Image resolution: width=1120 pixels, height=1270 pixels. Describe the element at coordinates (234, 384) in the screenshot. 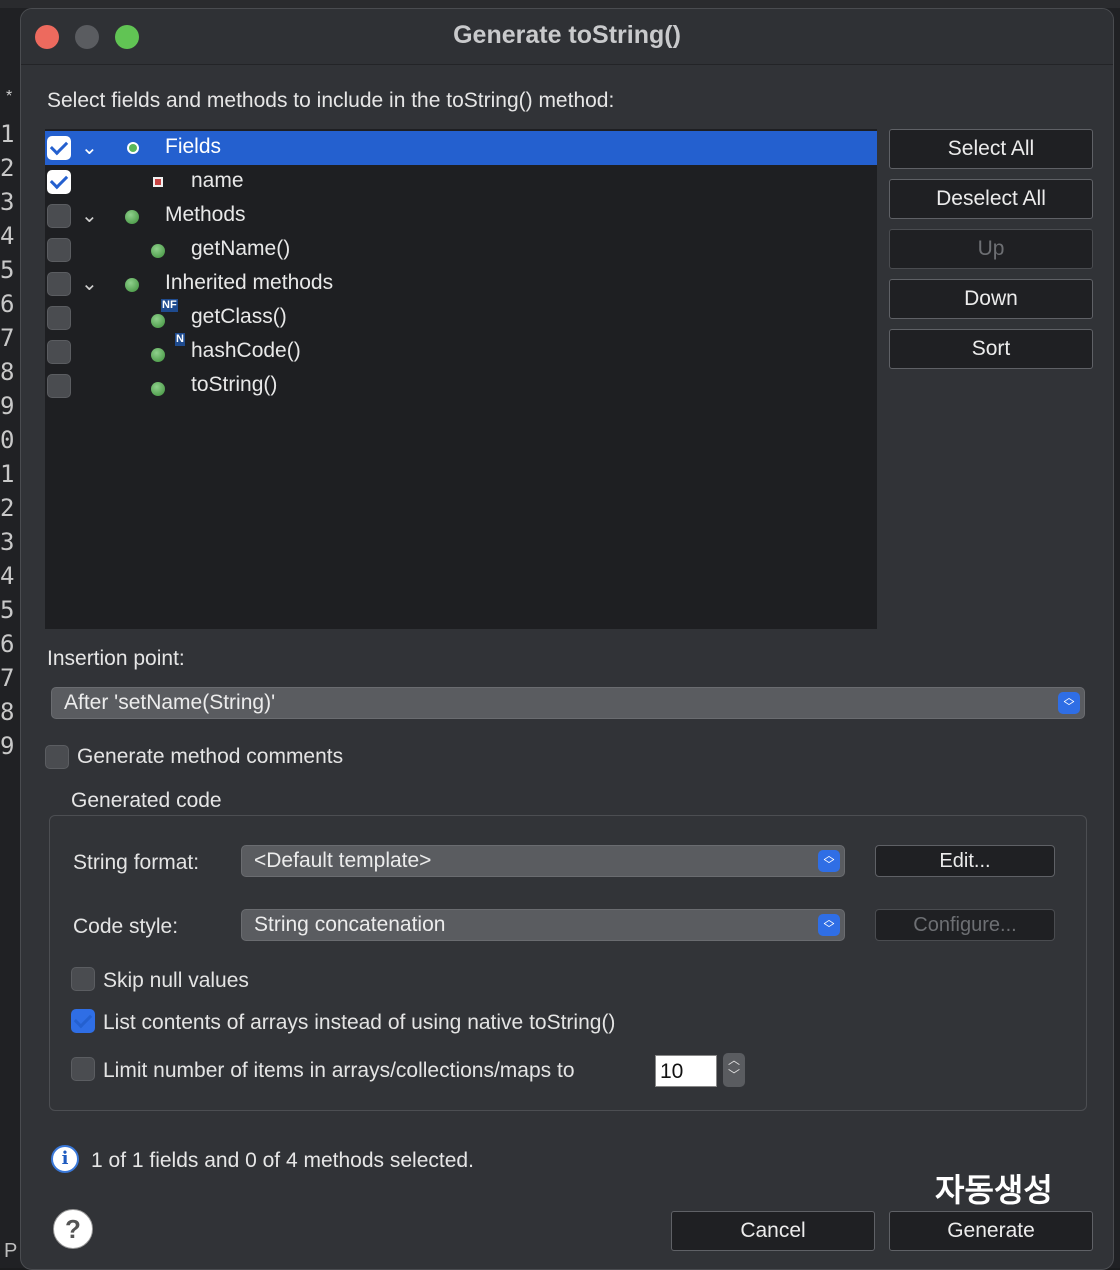

I see `tree-label: toString()` at that location.